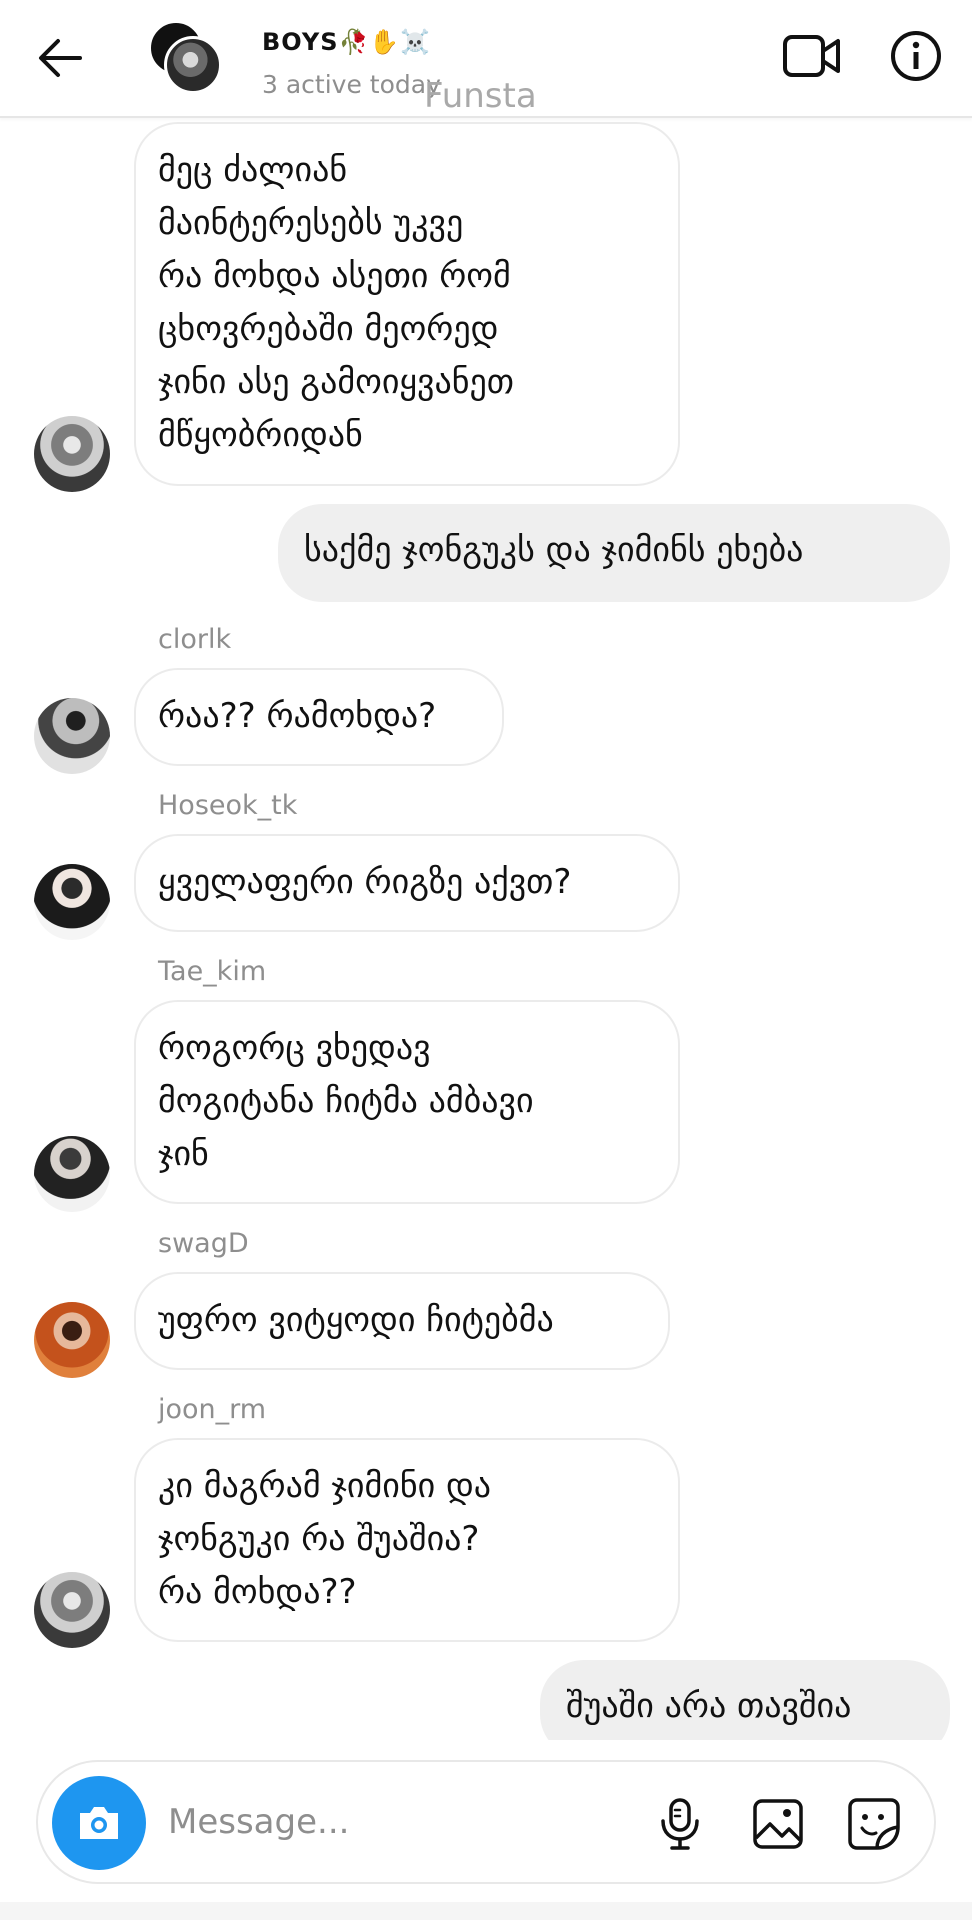 This screenshot has height=1920, width=972. I want to click on group-title: BOYS🥀✋☠️, so click(346, 42).